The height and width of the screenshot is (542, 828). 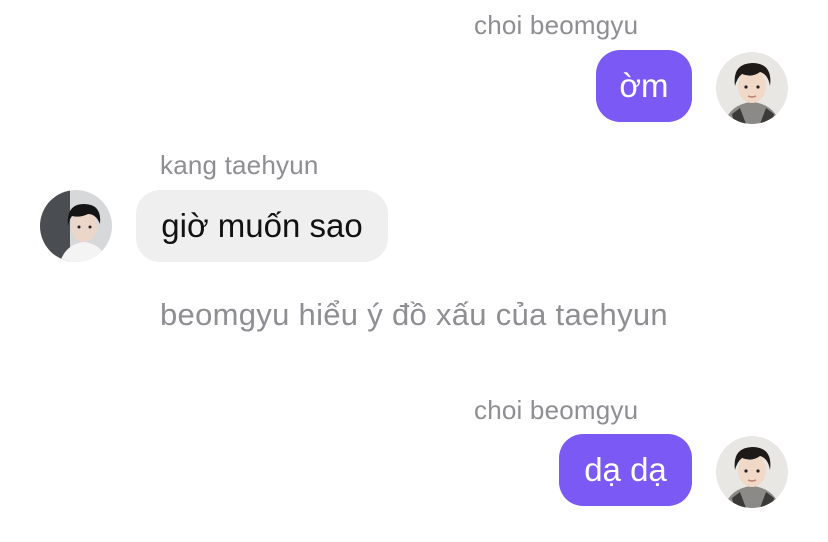 I want to click on taehyun-avatar-icon, so click(x=76, y=226).